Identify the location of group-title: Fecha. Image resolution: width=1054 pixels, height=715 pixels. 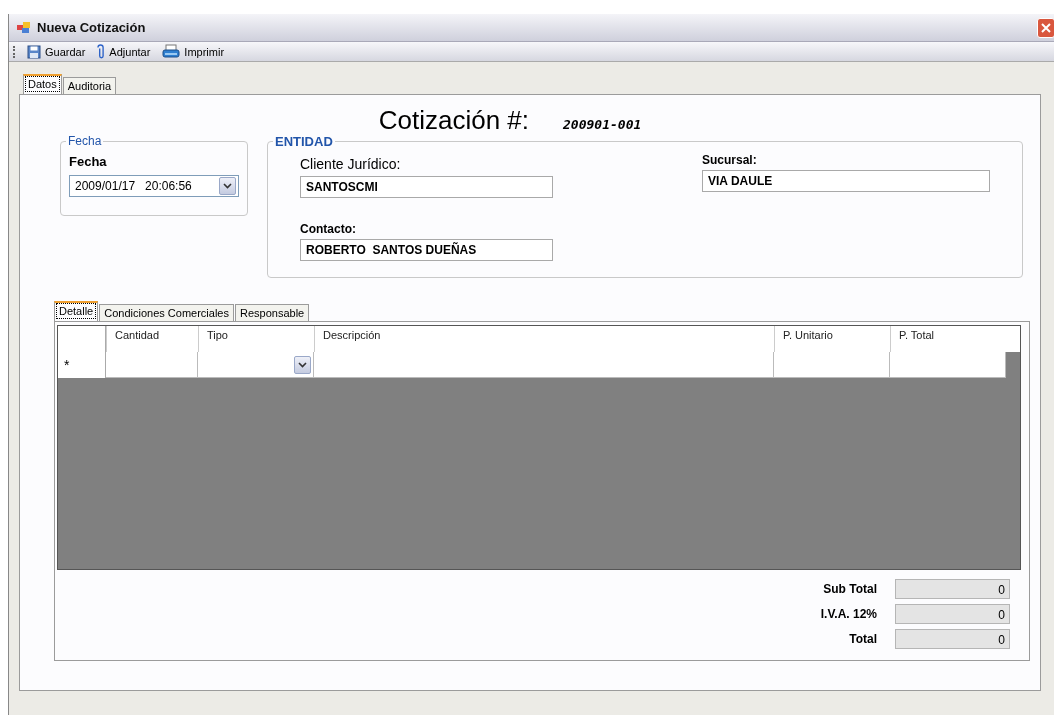
(85, 141).